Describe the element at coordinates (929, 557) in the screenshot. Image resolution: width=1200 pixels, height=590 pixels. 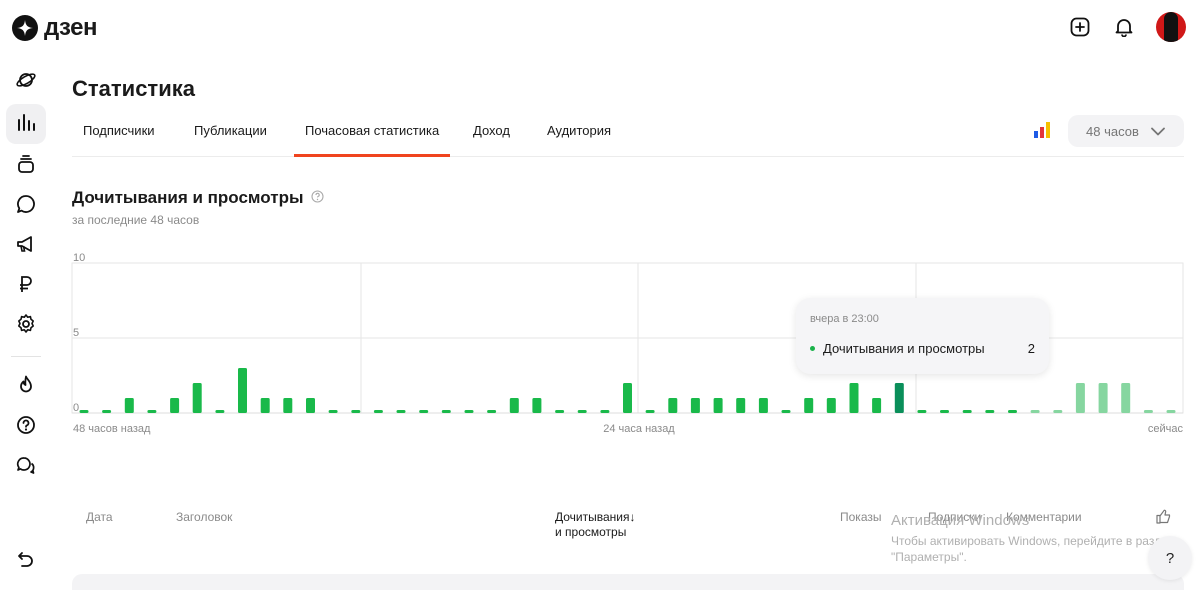
I see `activation-text-2: "Параметры".` at that location.